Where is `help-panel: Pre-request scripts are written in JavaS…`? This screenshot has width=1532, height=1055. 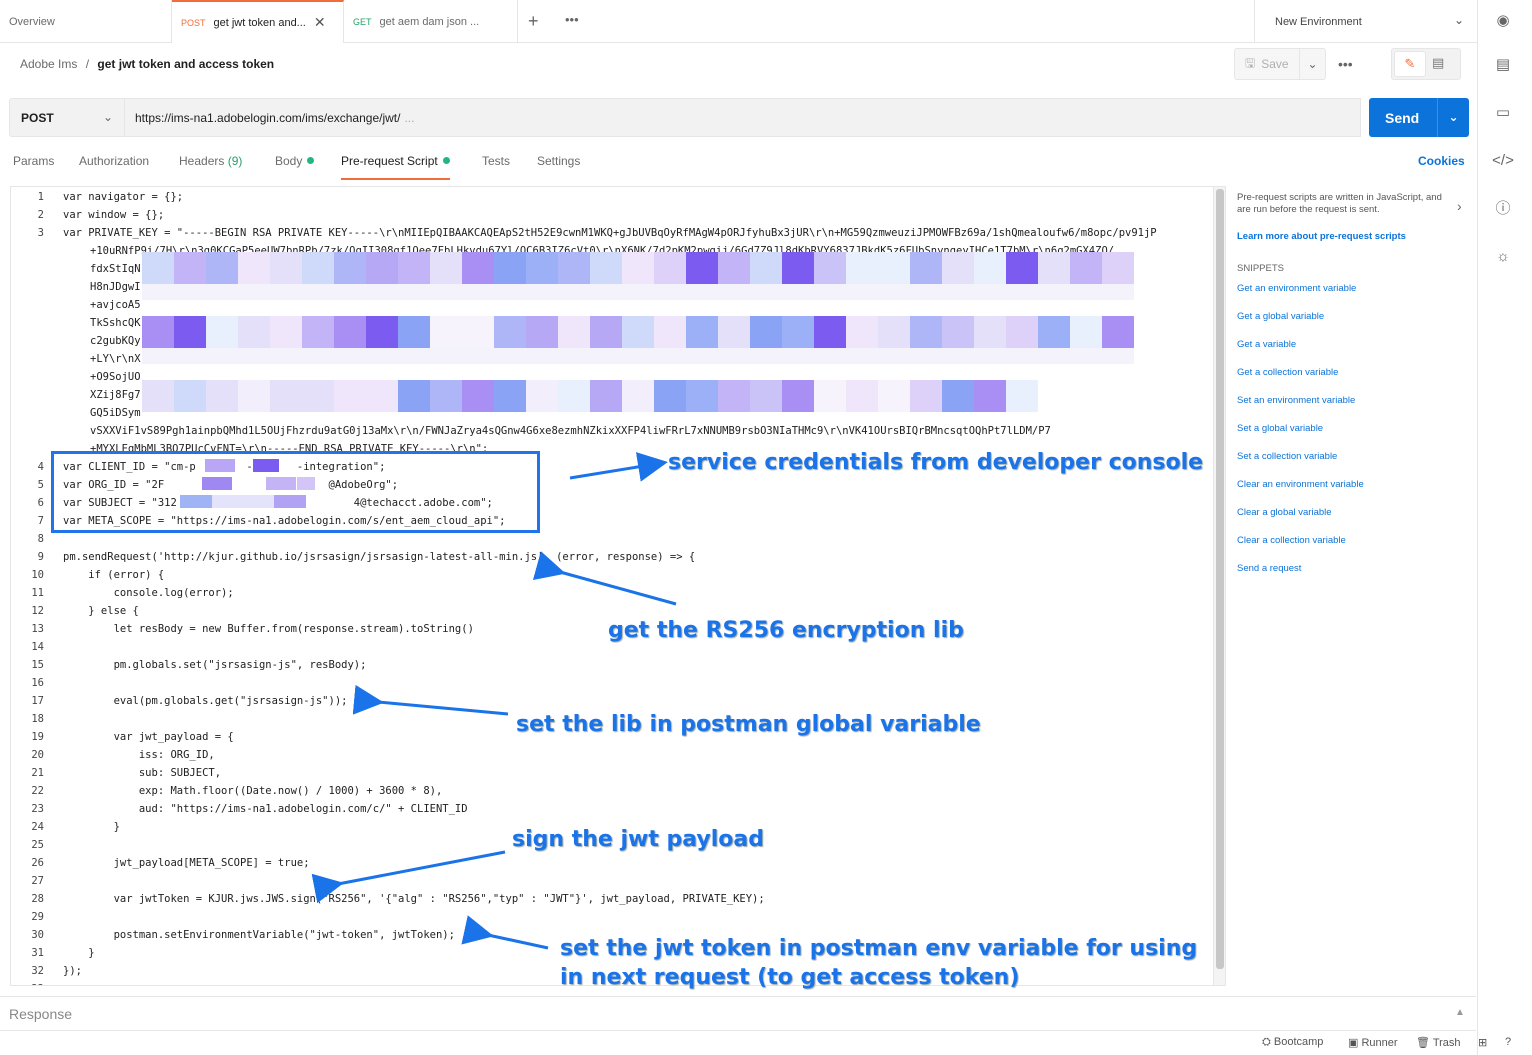
help-panel: Pre-request scripts are written in JavaS… is located at coordinates (1352, 586).